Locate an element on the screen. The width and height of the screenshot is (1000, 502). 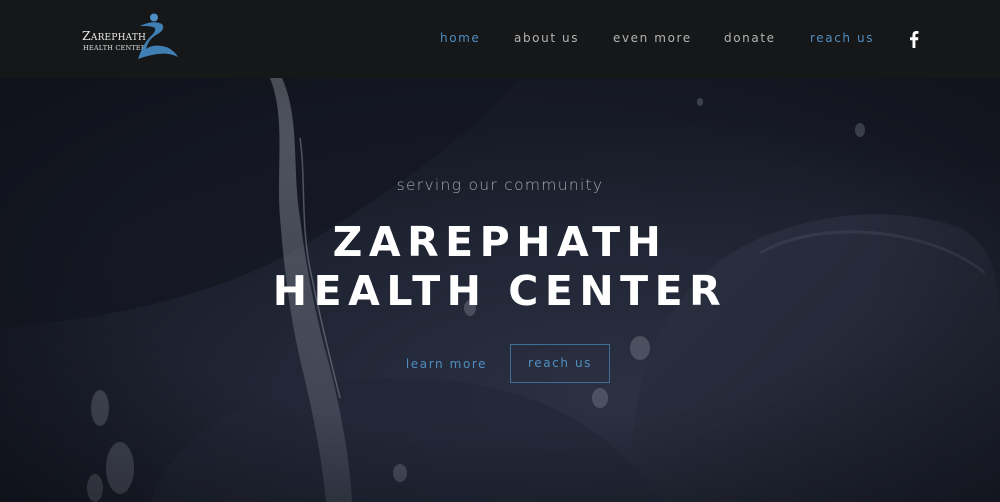
nav-item-reach-us: reach us is located at coordinates (842, 38).